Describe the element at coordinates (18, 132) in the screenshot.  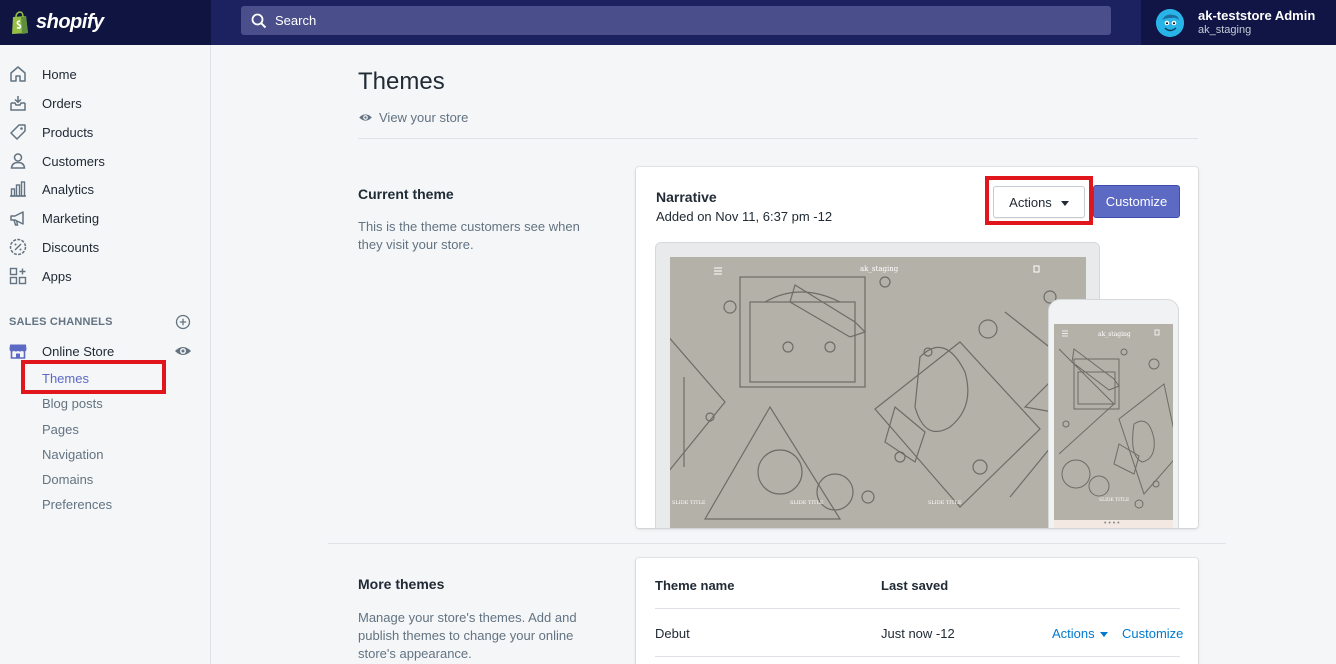
I see `tag-icon` at that location.